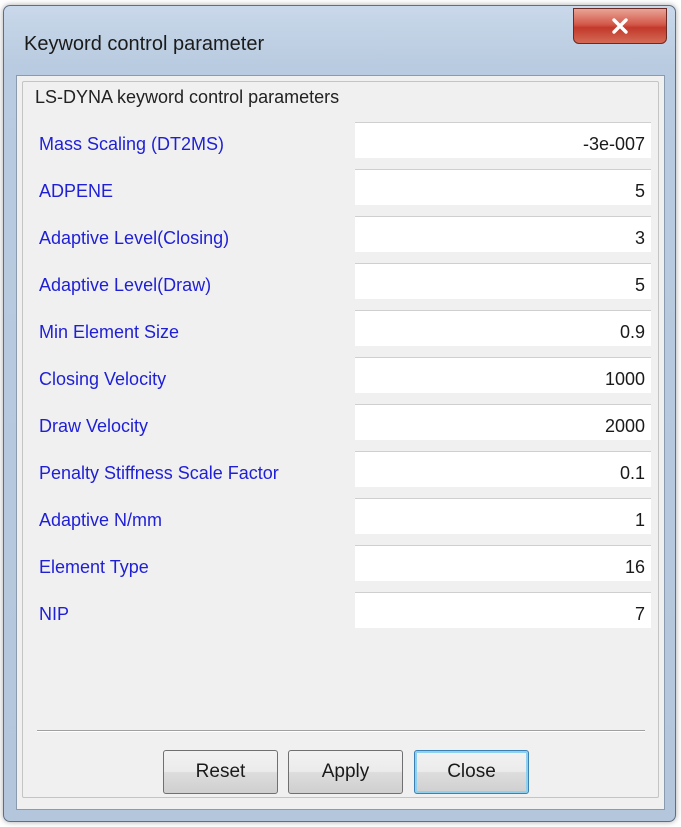  Describe the element at coordinates (341, 731) in the screenshot. I see `button-separator` at that location.